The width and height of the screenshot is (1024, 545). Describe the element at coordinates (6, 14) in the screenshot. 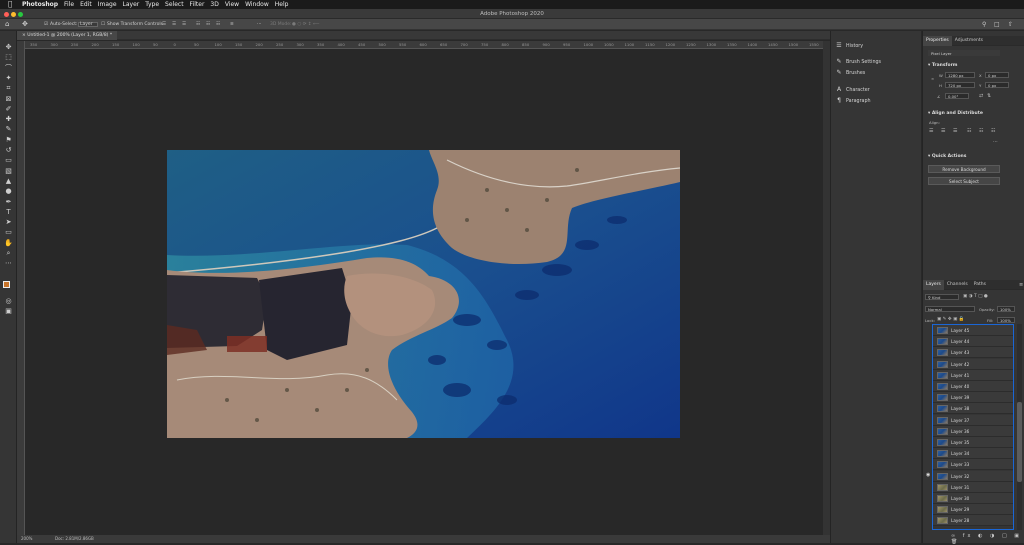

I see `close-window-button` at that location.